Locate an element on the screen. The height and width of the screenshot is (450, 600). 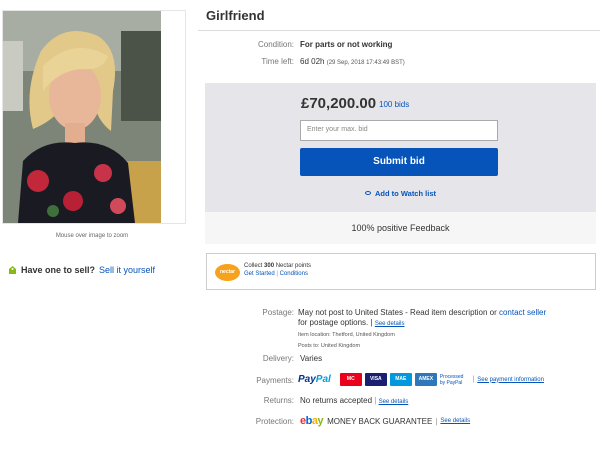
postage-label: Postage: is located at coordinates (278, 312).